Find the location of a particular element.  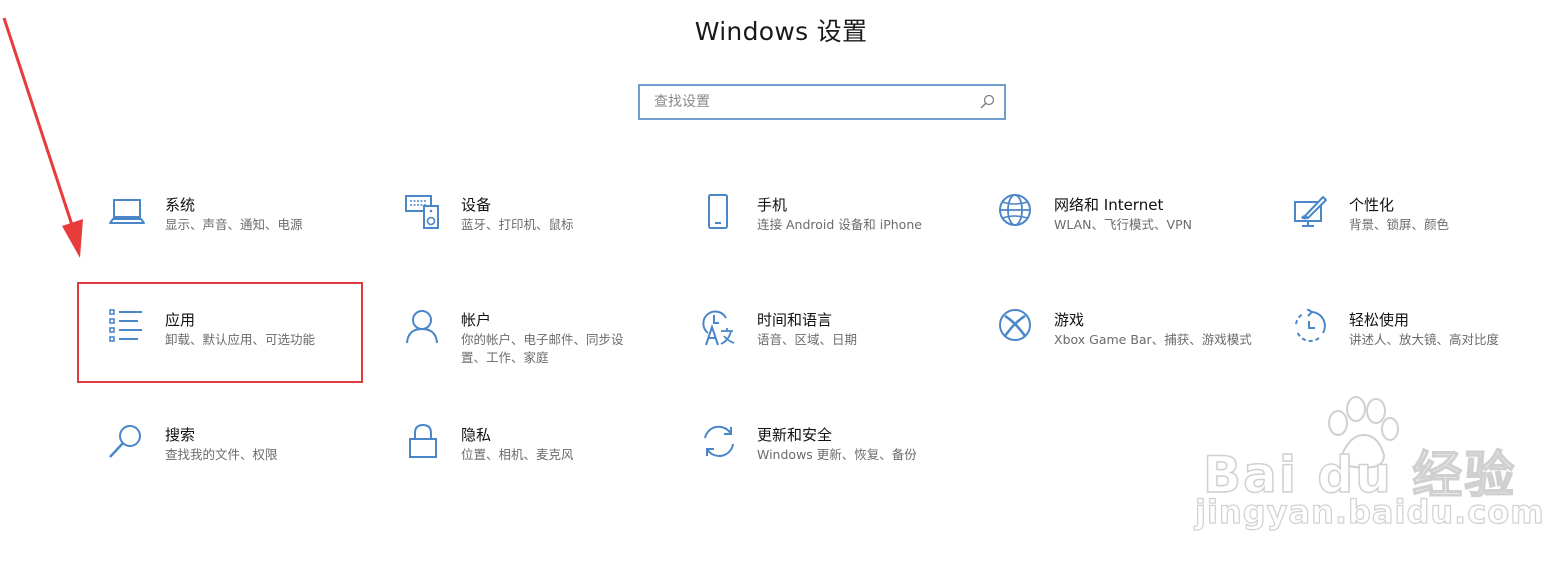

category-label: 隐私 is located at coordinates (476, 435).